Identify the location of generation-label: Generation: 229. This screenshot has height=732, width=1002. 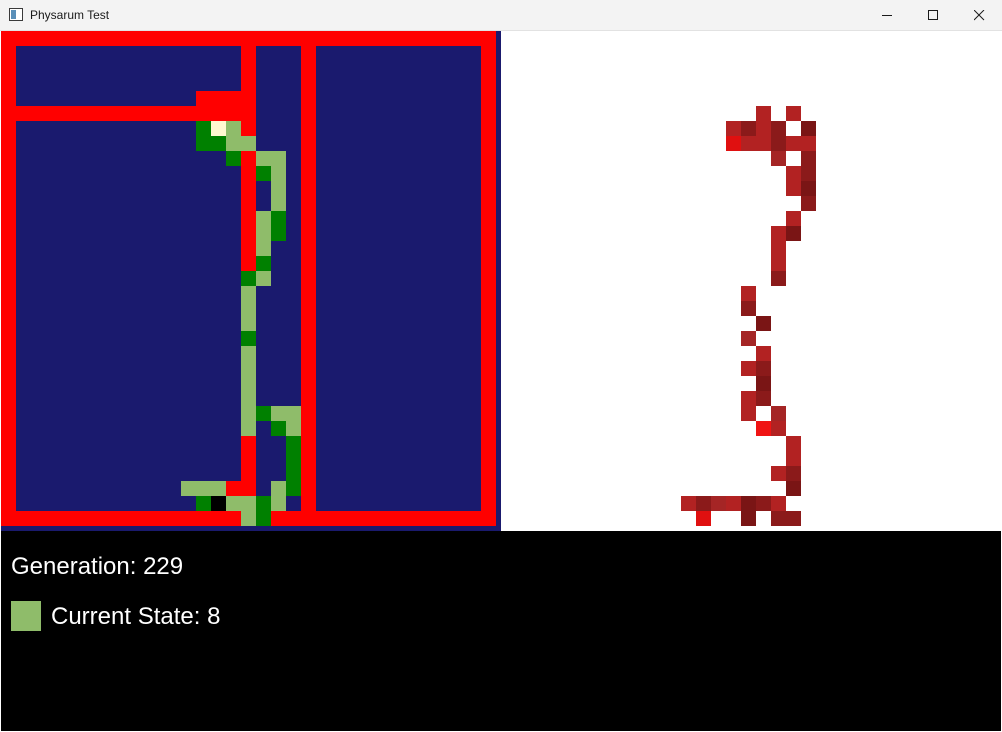
(97, 566).